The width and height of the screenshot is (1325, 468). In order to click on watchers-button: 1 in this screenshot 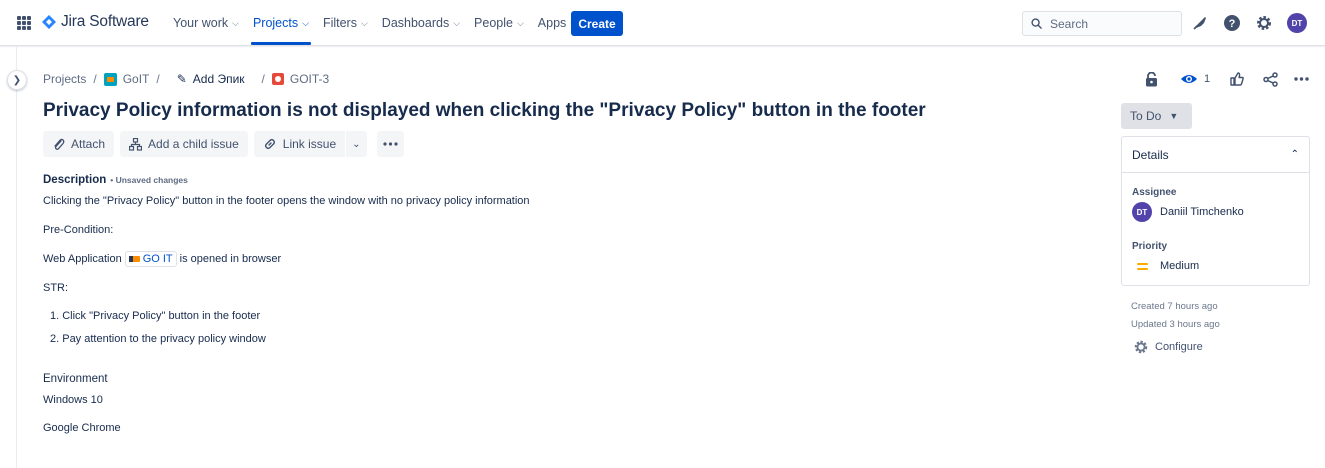, I will do `click(1195, 79)`.